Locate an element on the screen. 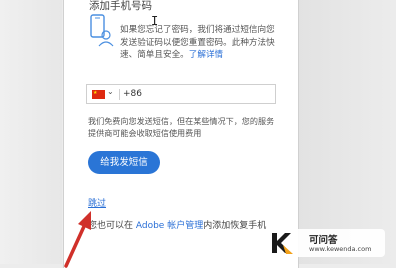  learn-more-link: 了解详情 is located at coordinates (206, 55).